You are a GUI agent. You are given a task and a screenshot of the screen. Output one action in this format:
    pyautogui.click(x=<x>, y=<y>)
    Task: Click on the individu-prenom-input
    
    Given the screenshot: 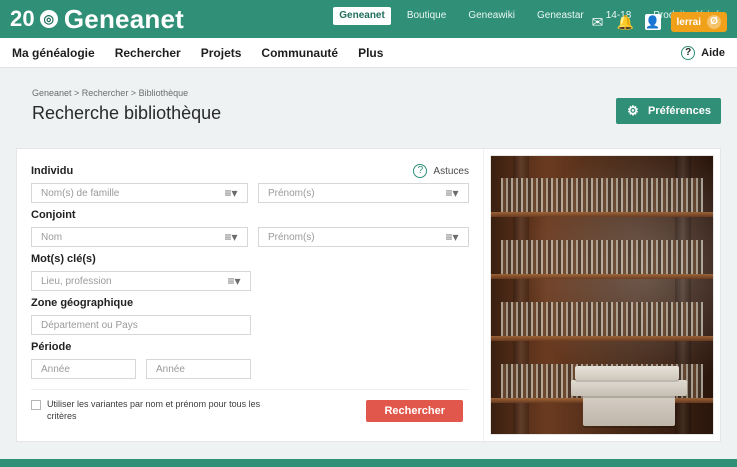 What is the action you would take?
    pyautogui.click(x=351, y=193)
    